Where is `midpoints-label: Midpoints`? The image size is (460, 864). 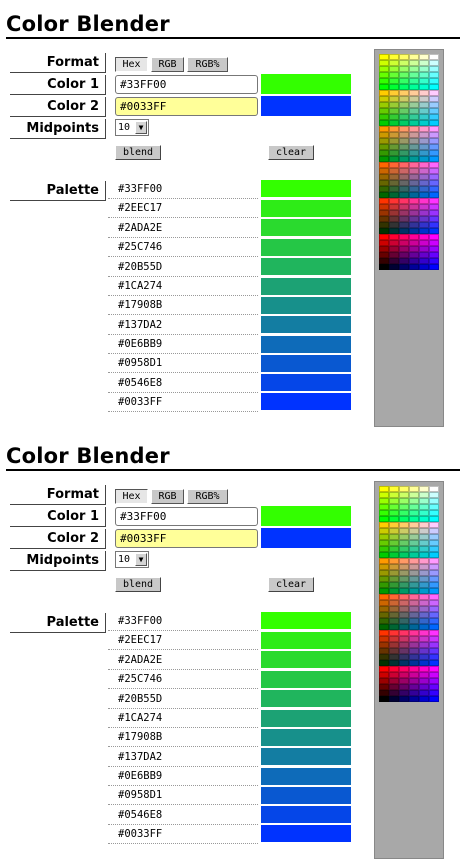 midpoints-label: Midpoints is located at coordinates (58, 129).